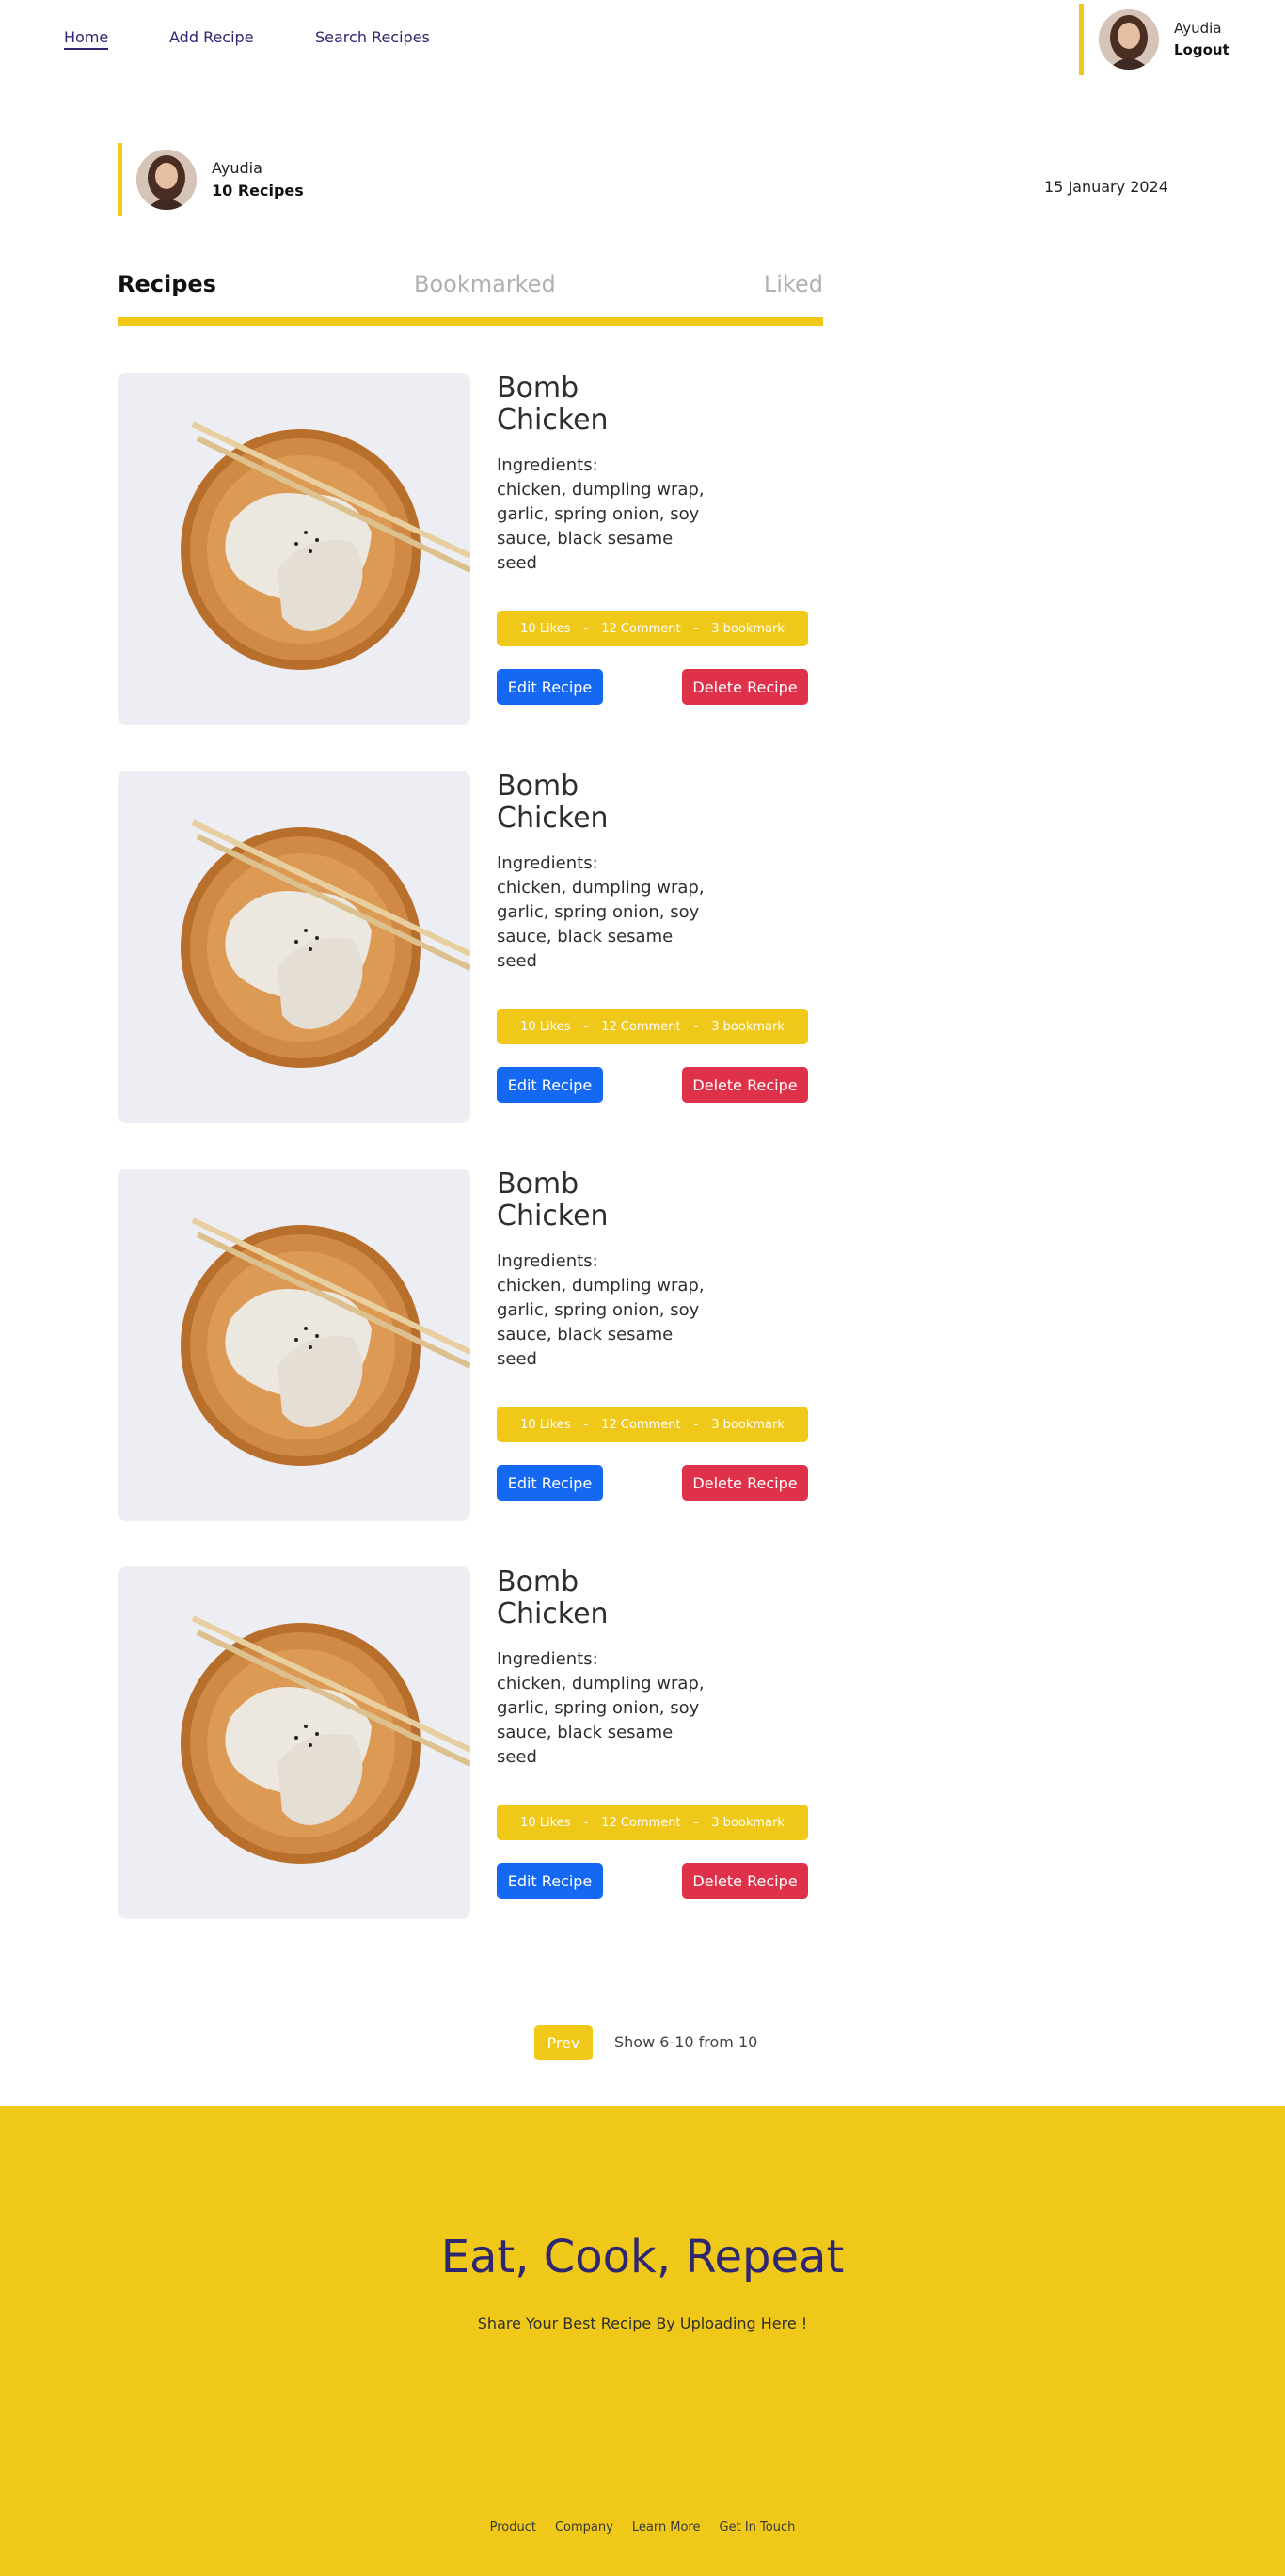 Image resolution: width=1285 pixels, height=2576 pixels. I want to click on nav-link-add-recipe: Add Recipe, so click(211, 37).